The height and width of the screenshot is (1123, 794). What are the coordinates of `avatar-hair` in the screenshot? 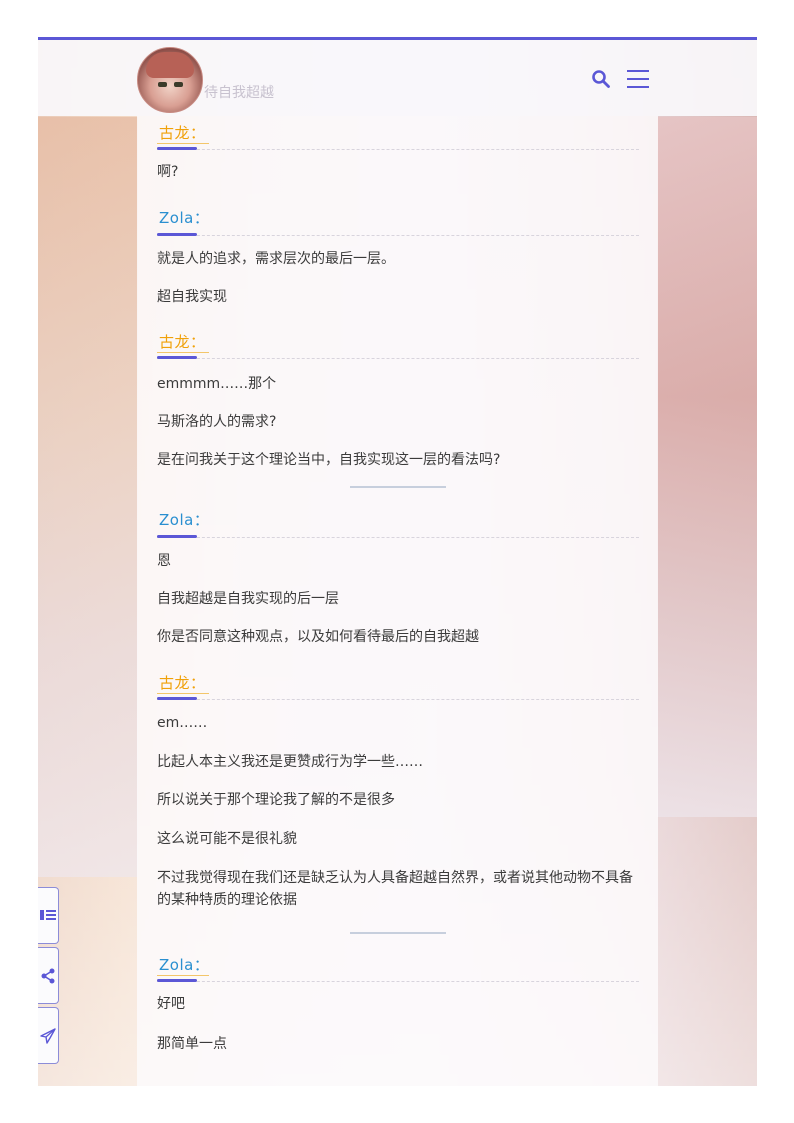 It's located at (170, 65).